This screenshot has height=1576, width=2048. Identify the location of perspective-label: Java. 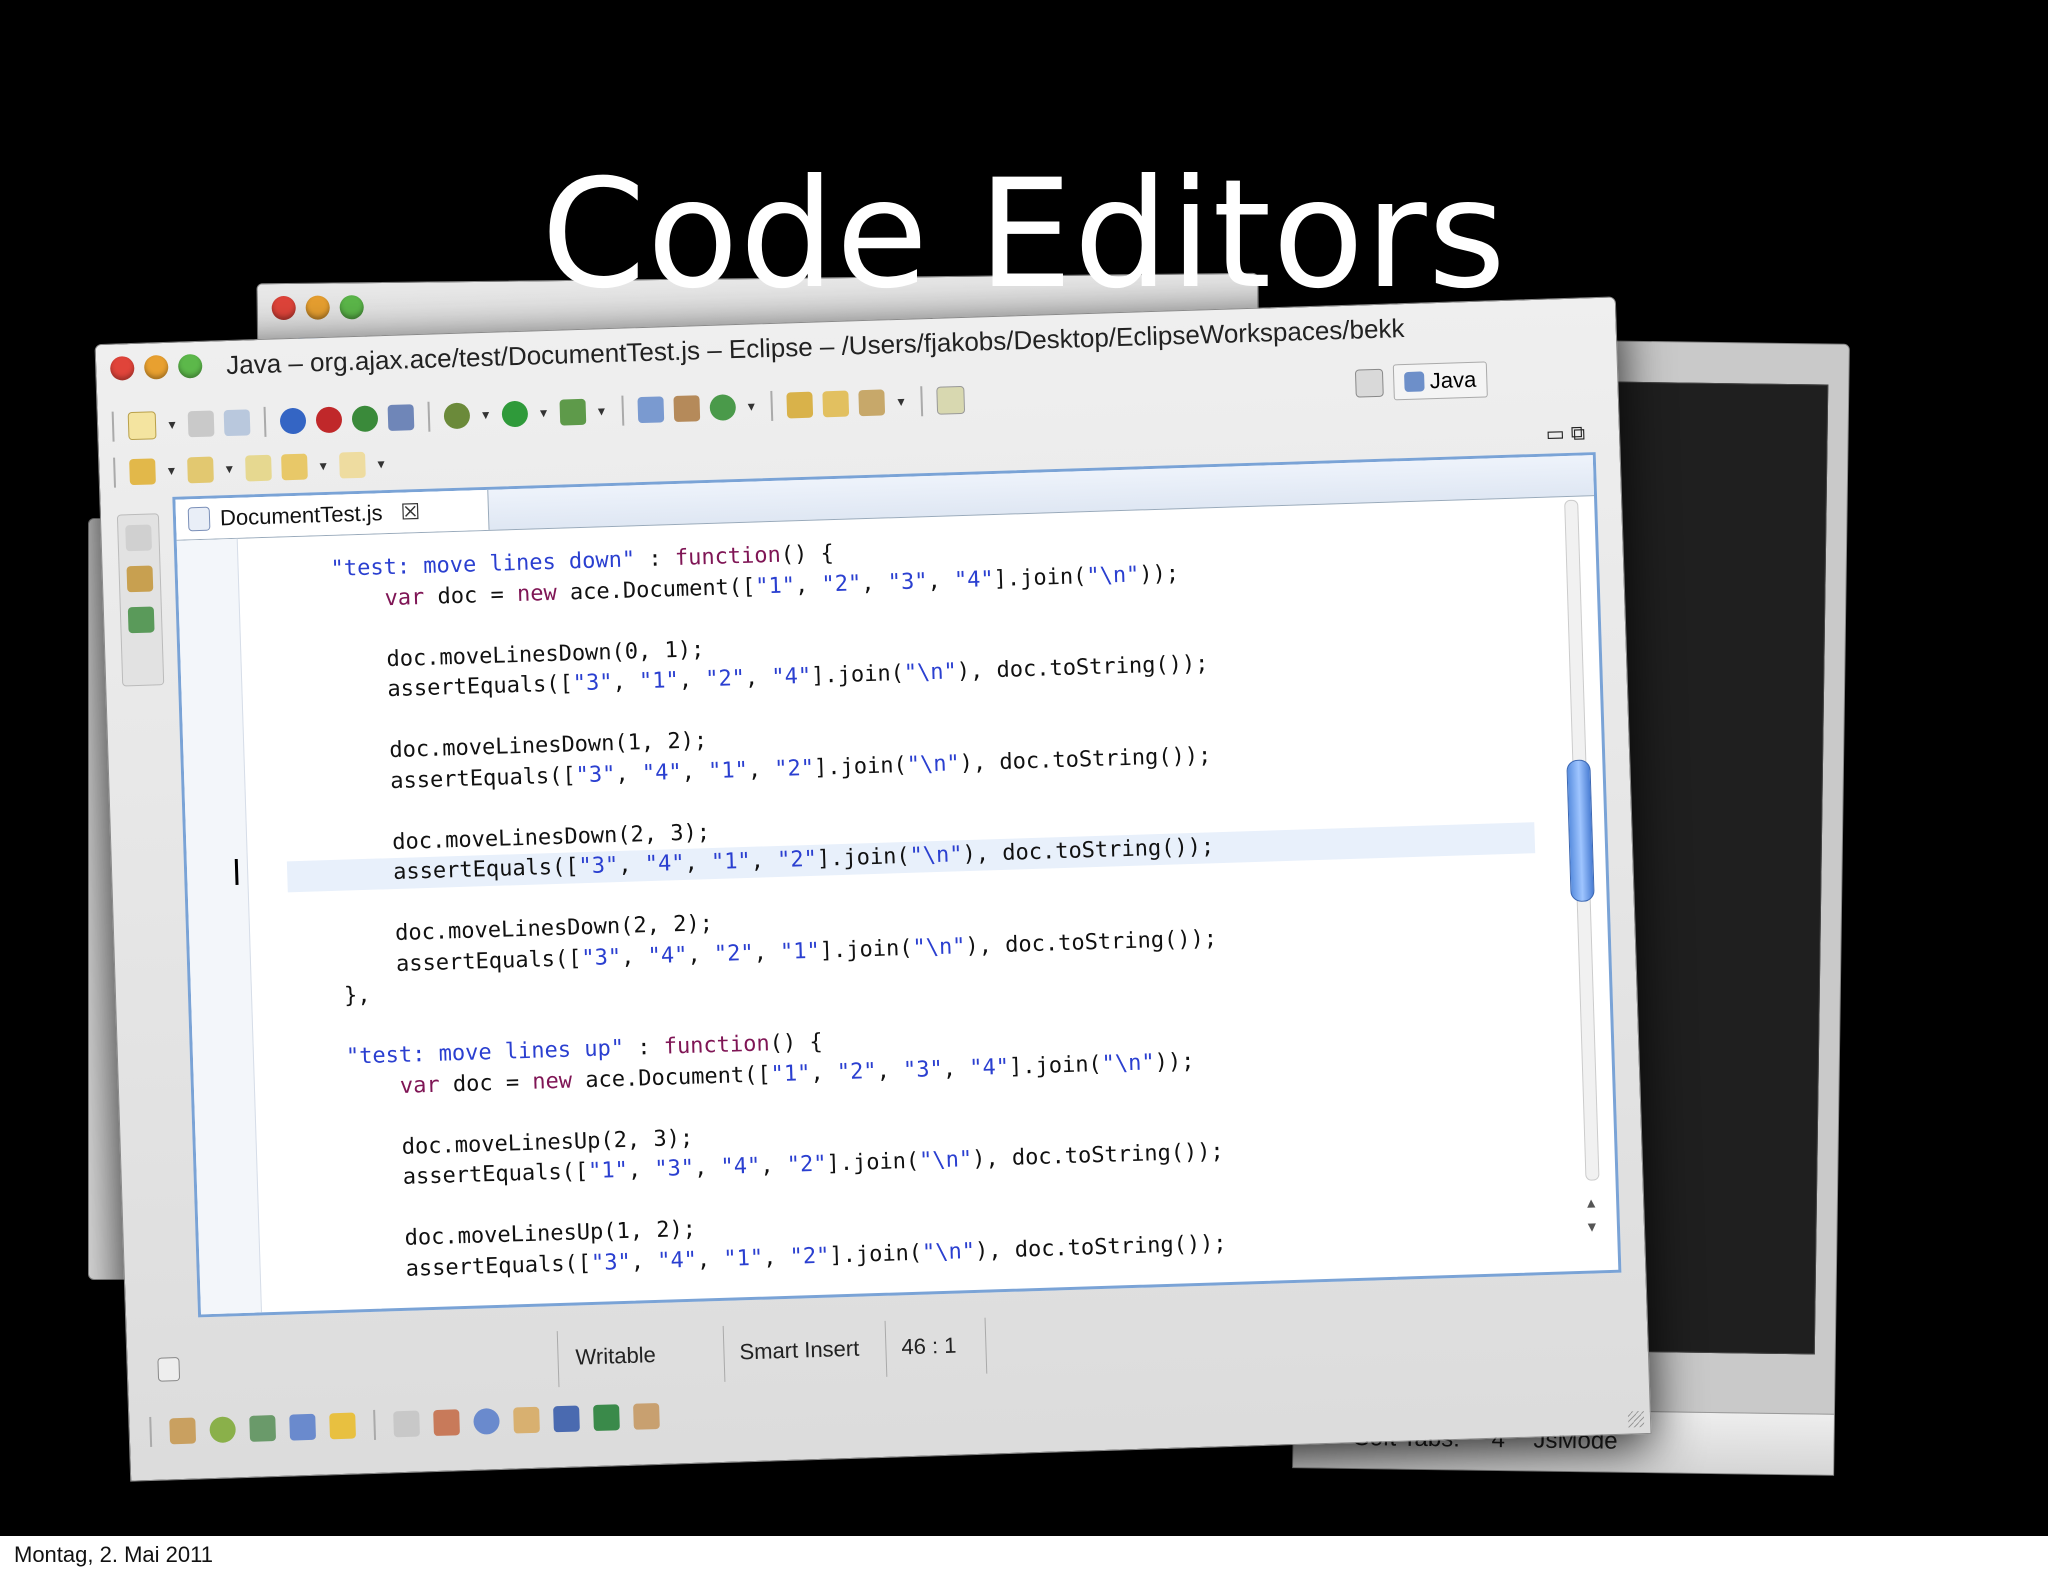
(1453, 380).